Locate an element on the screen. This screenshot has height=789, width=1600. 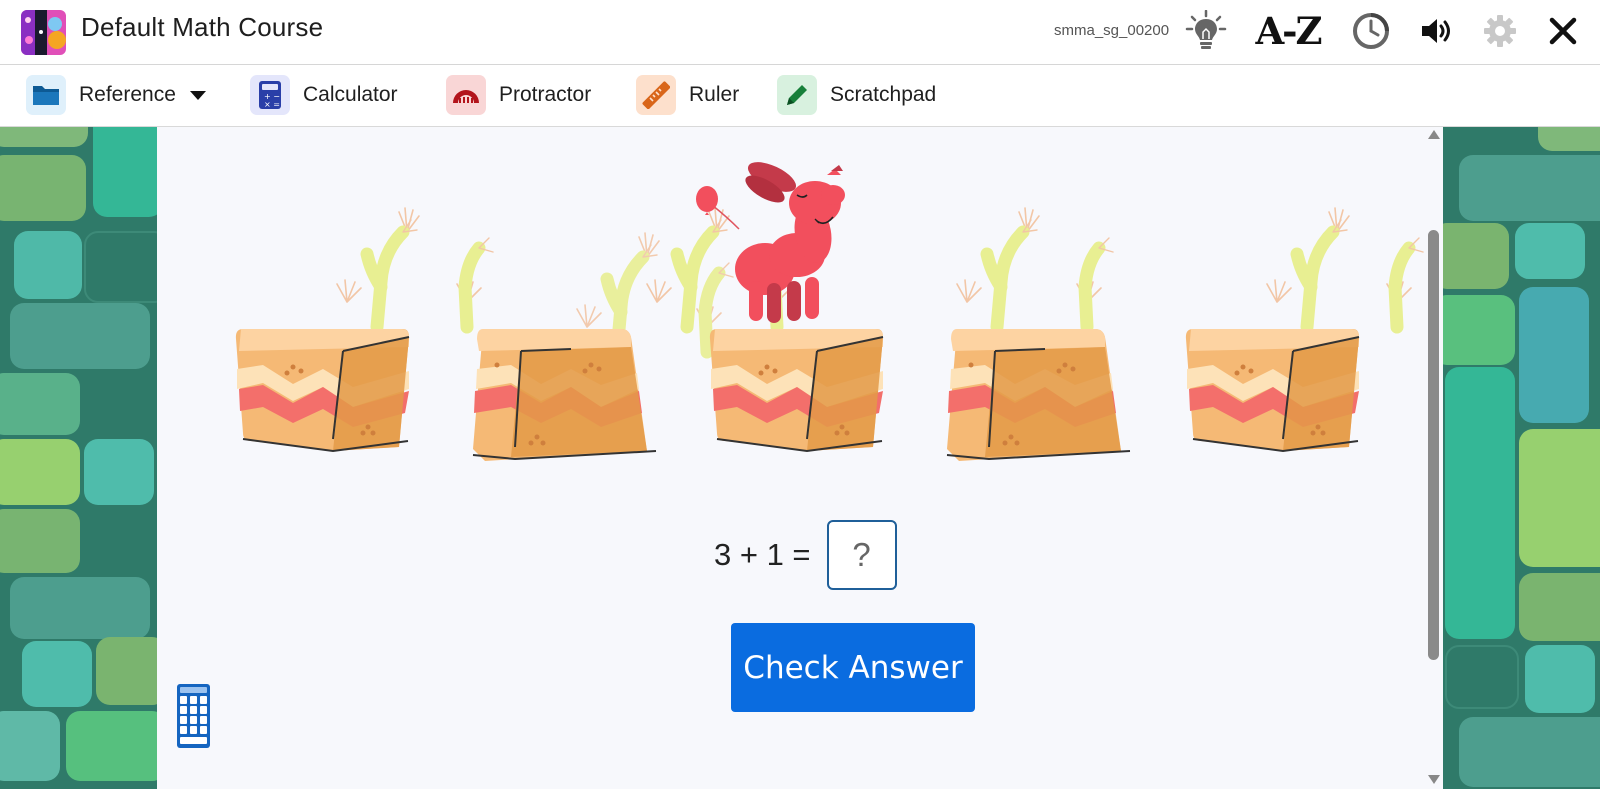
answer-input: ? is located at coordinates (861, 555).